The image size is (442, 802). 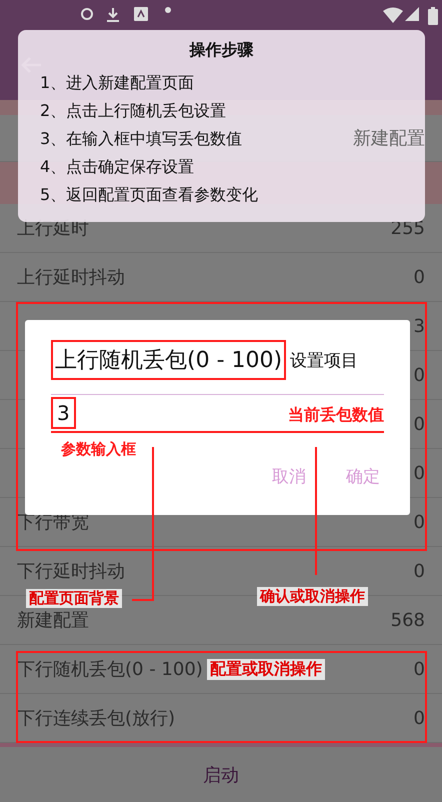 What do you see at coordinates (389, 138) in the screenshot?
I see `setting-value: 新建配置` at bounding box center [389, 138].